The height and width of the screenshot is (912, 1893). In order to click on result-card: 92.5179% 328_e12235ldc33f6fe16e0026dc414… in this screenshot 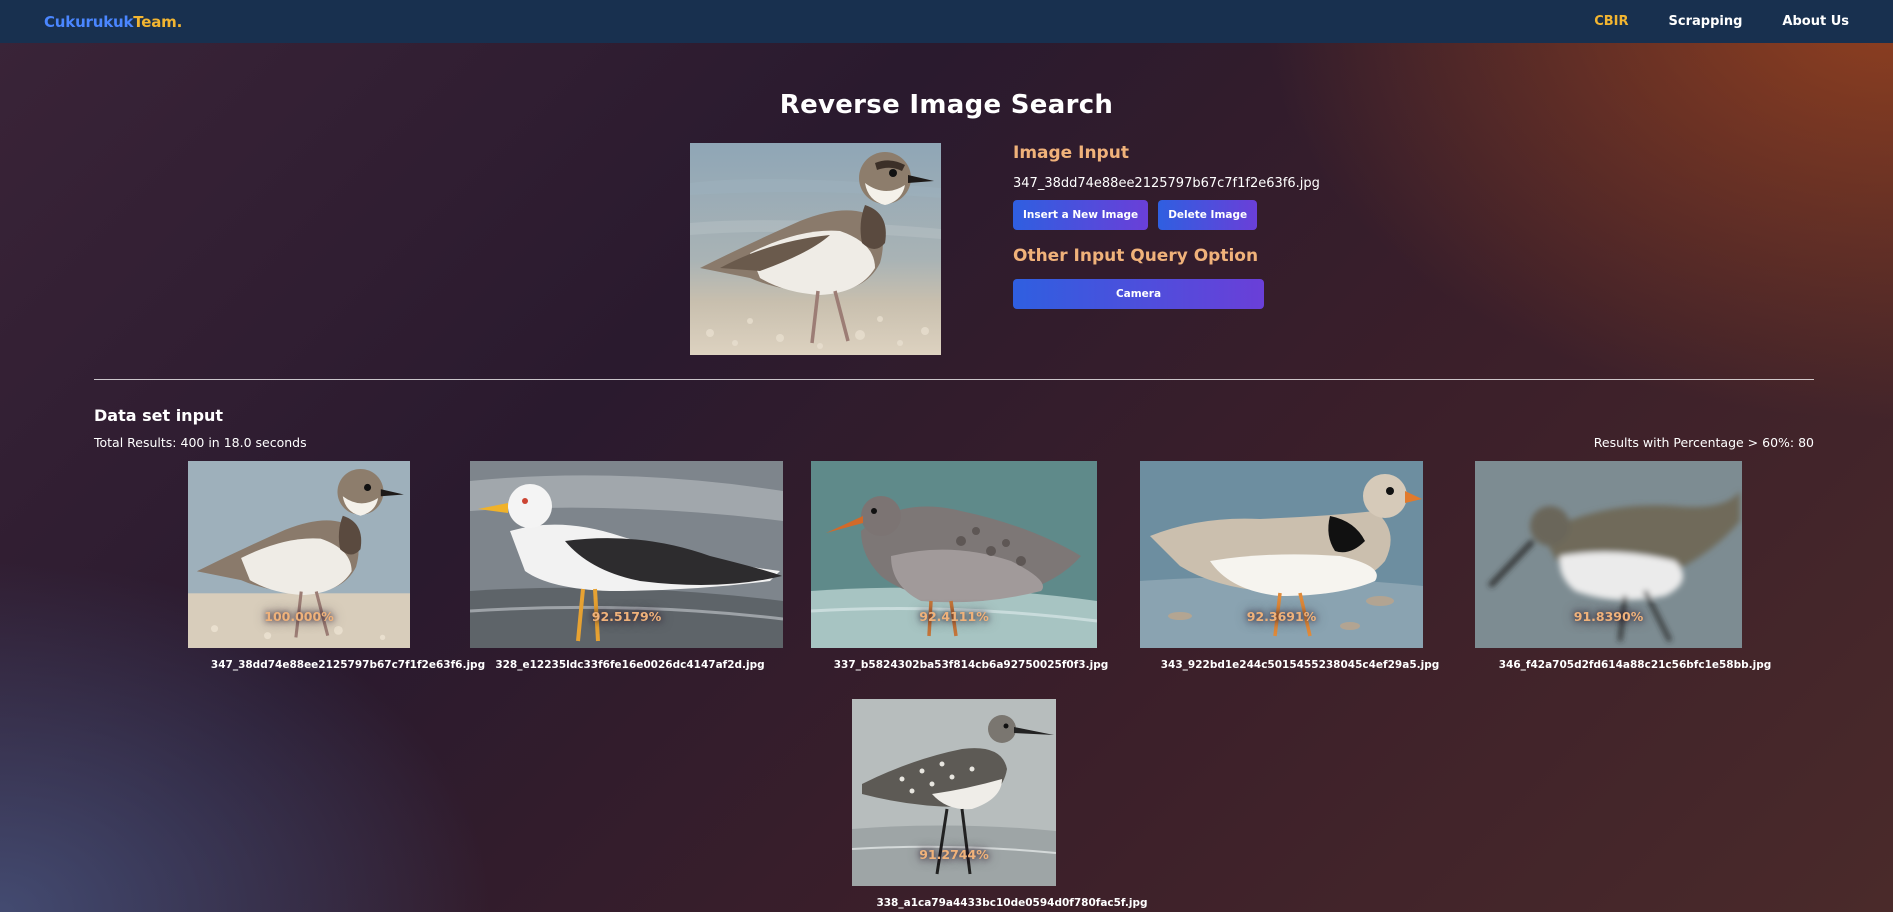, I will do `click(630, 566)`.